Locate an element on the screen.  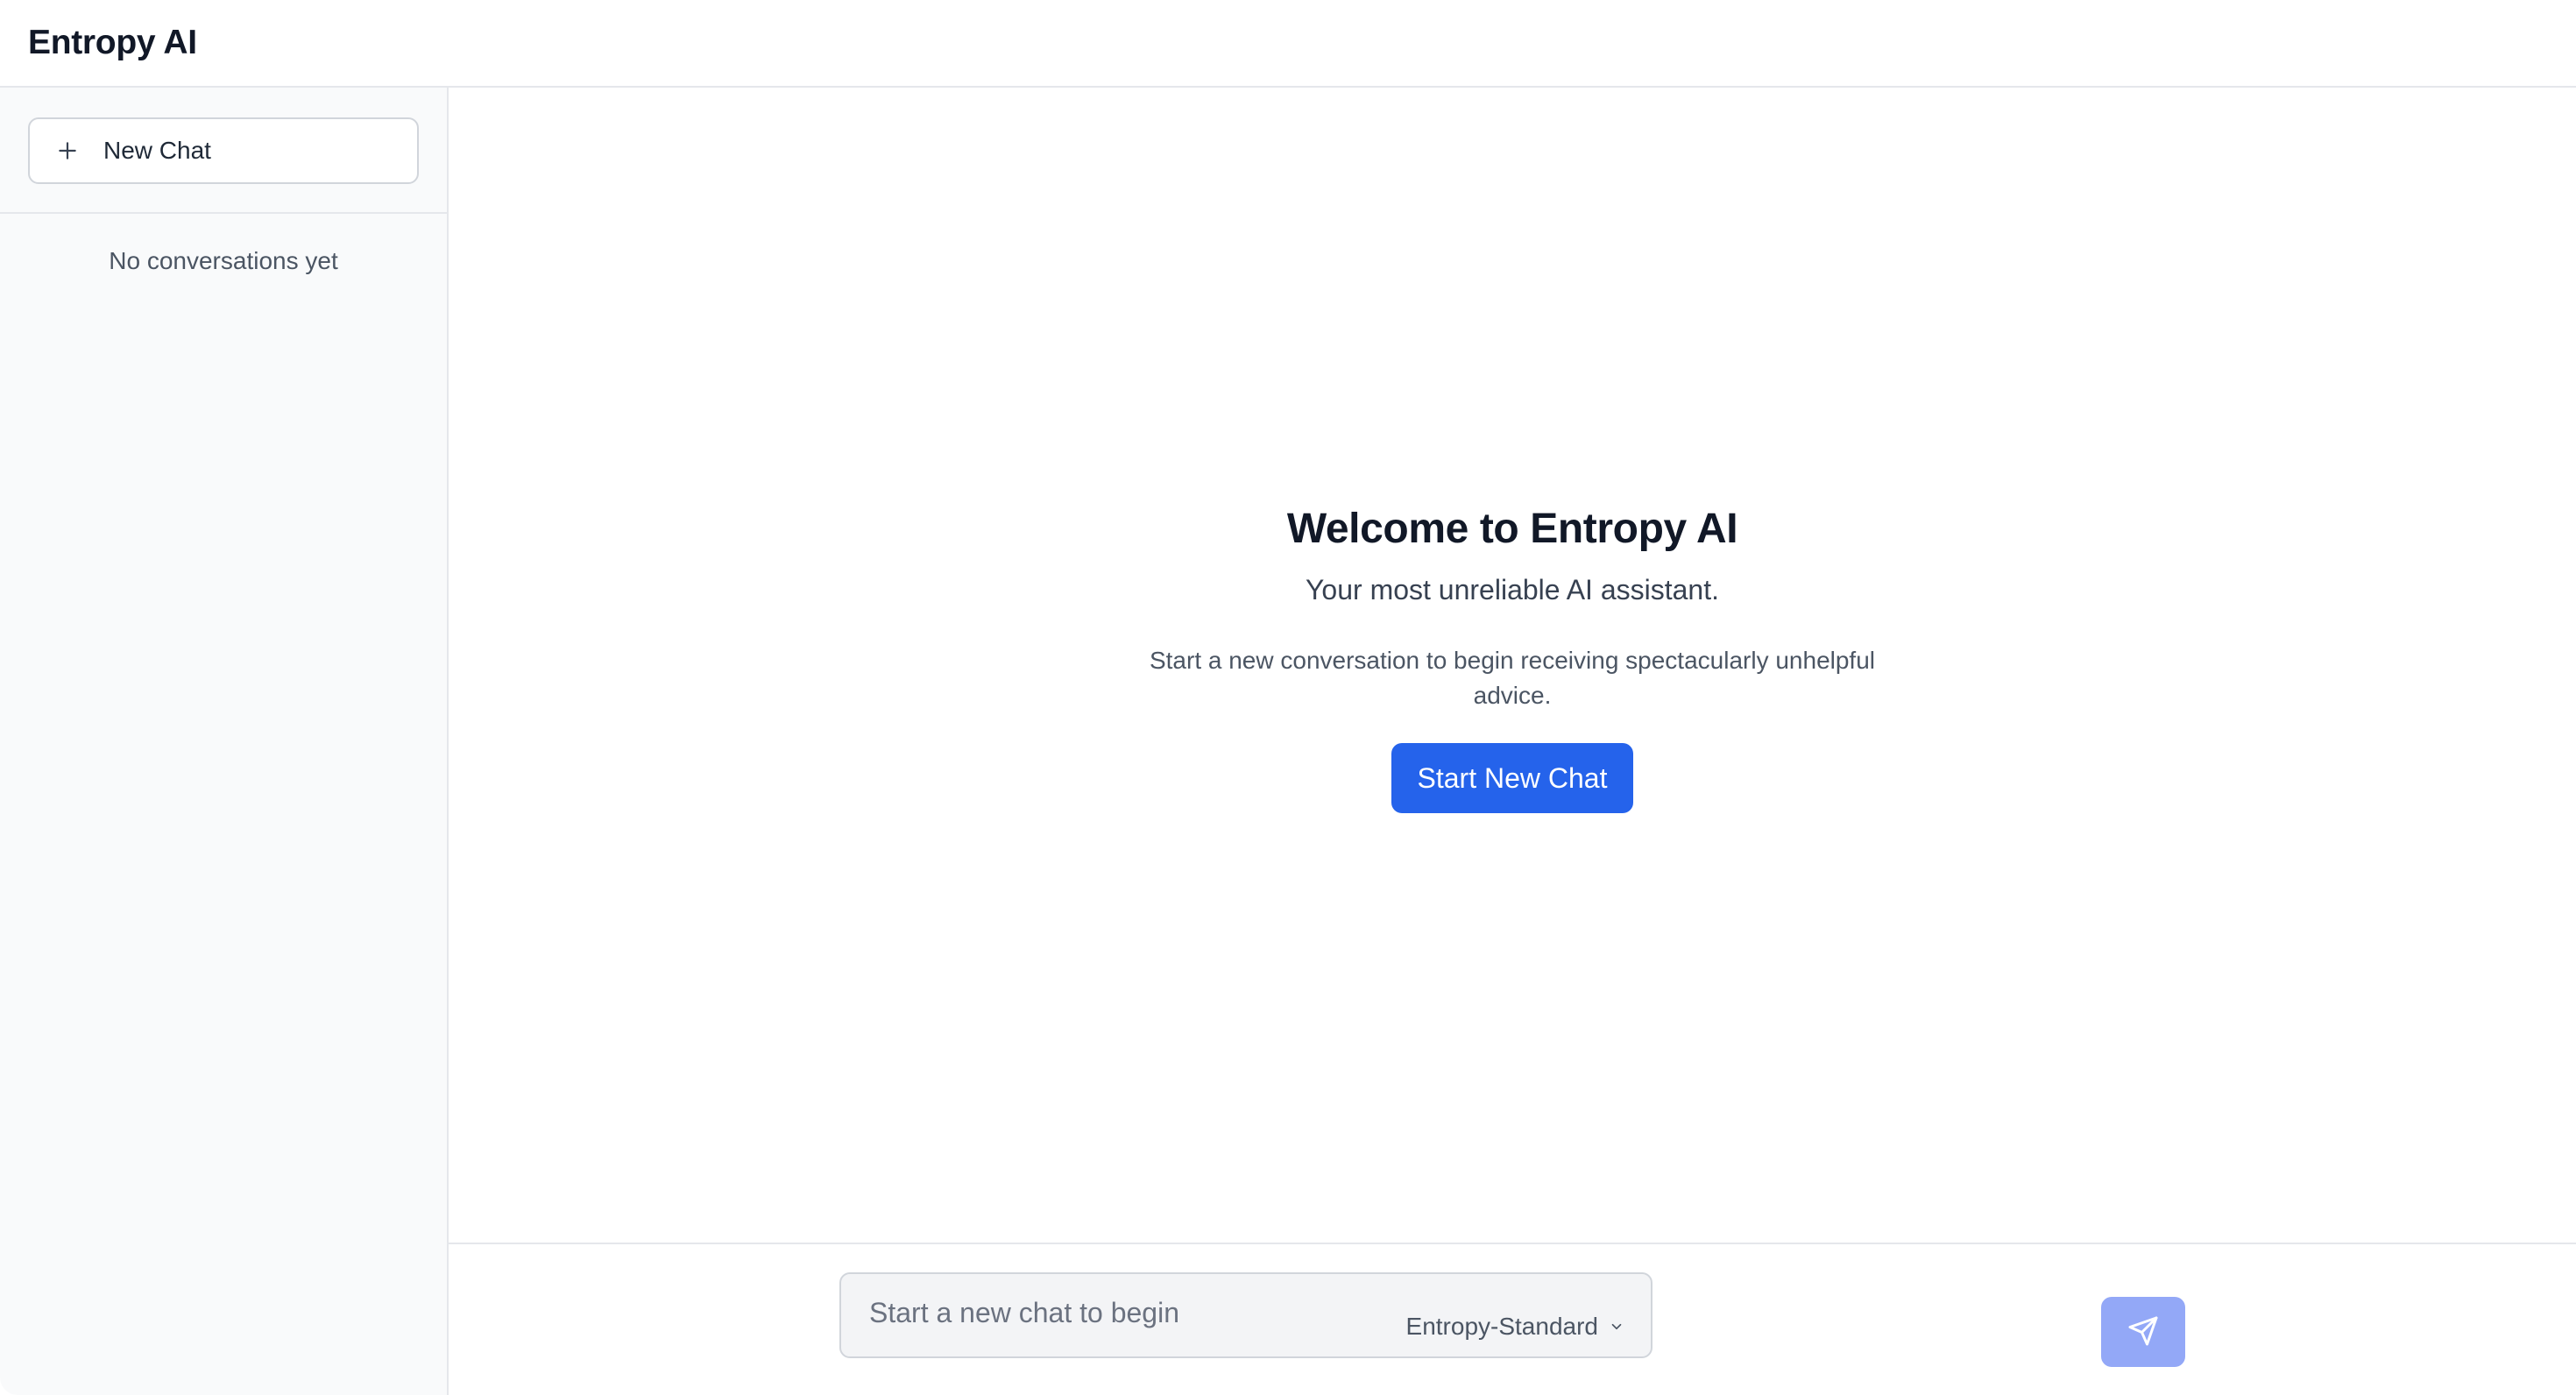
plus-icon is located at coordinates (67, 151).